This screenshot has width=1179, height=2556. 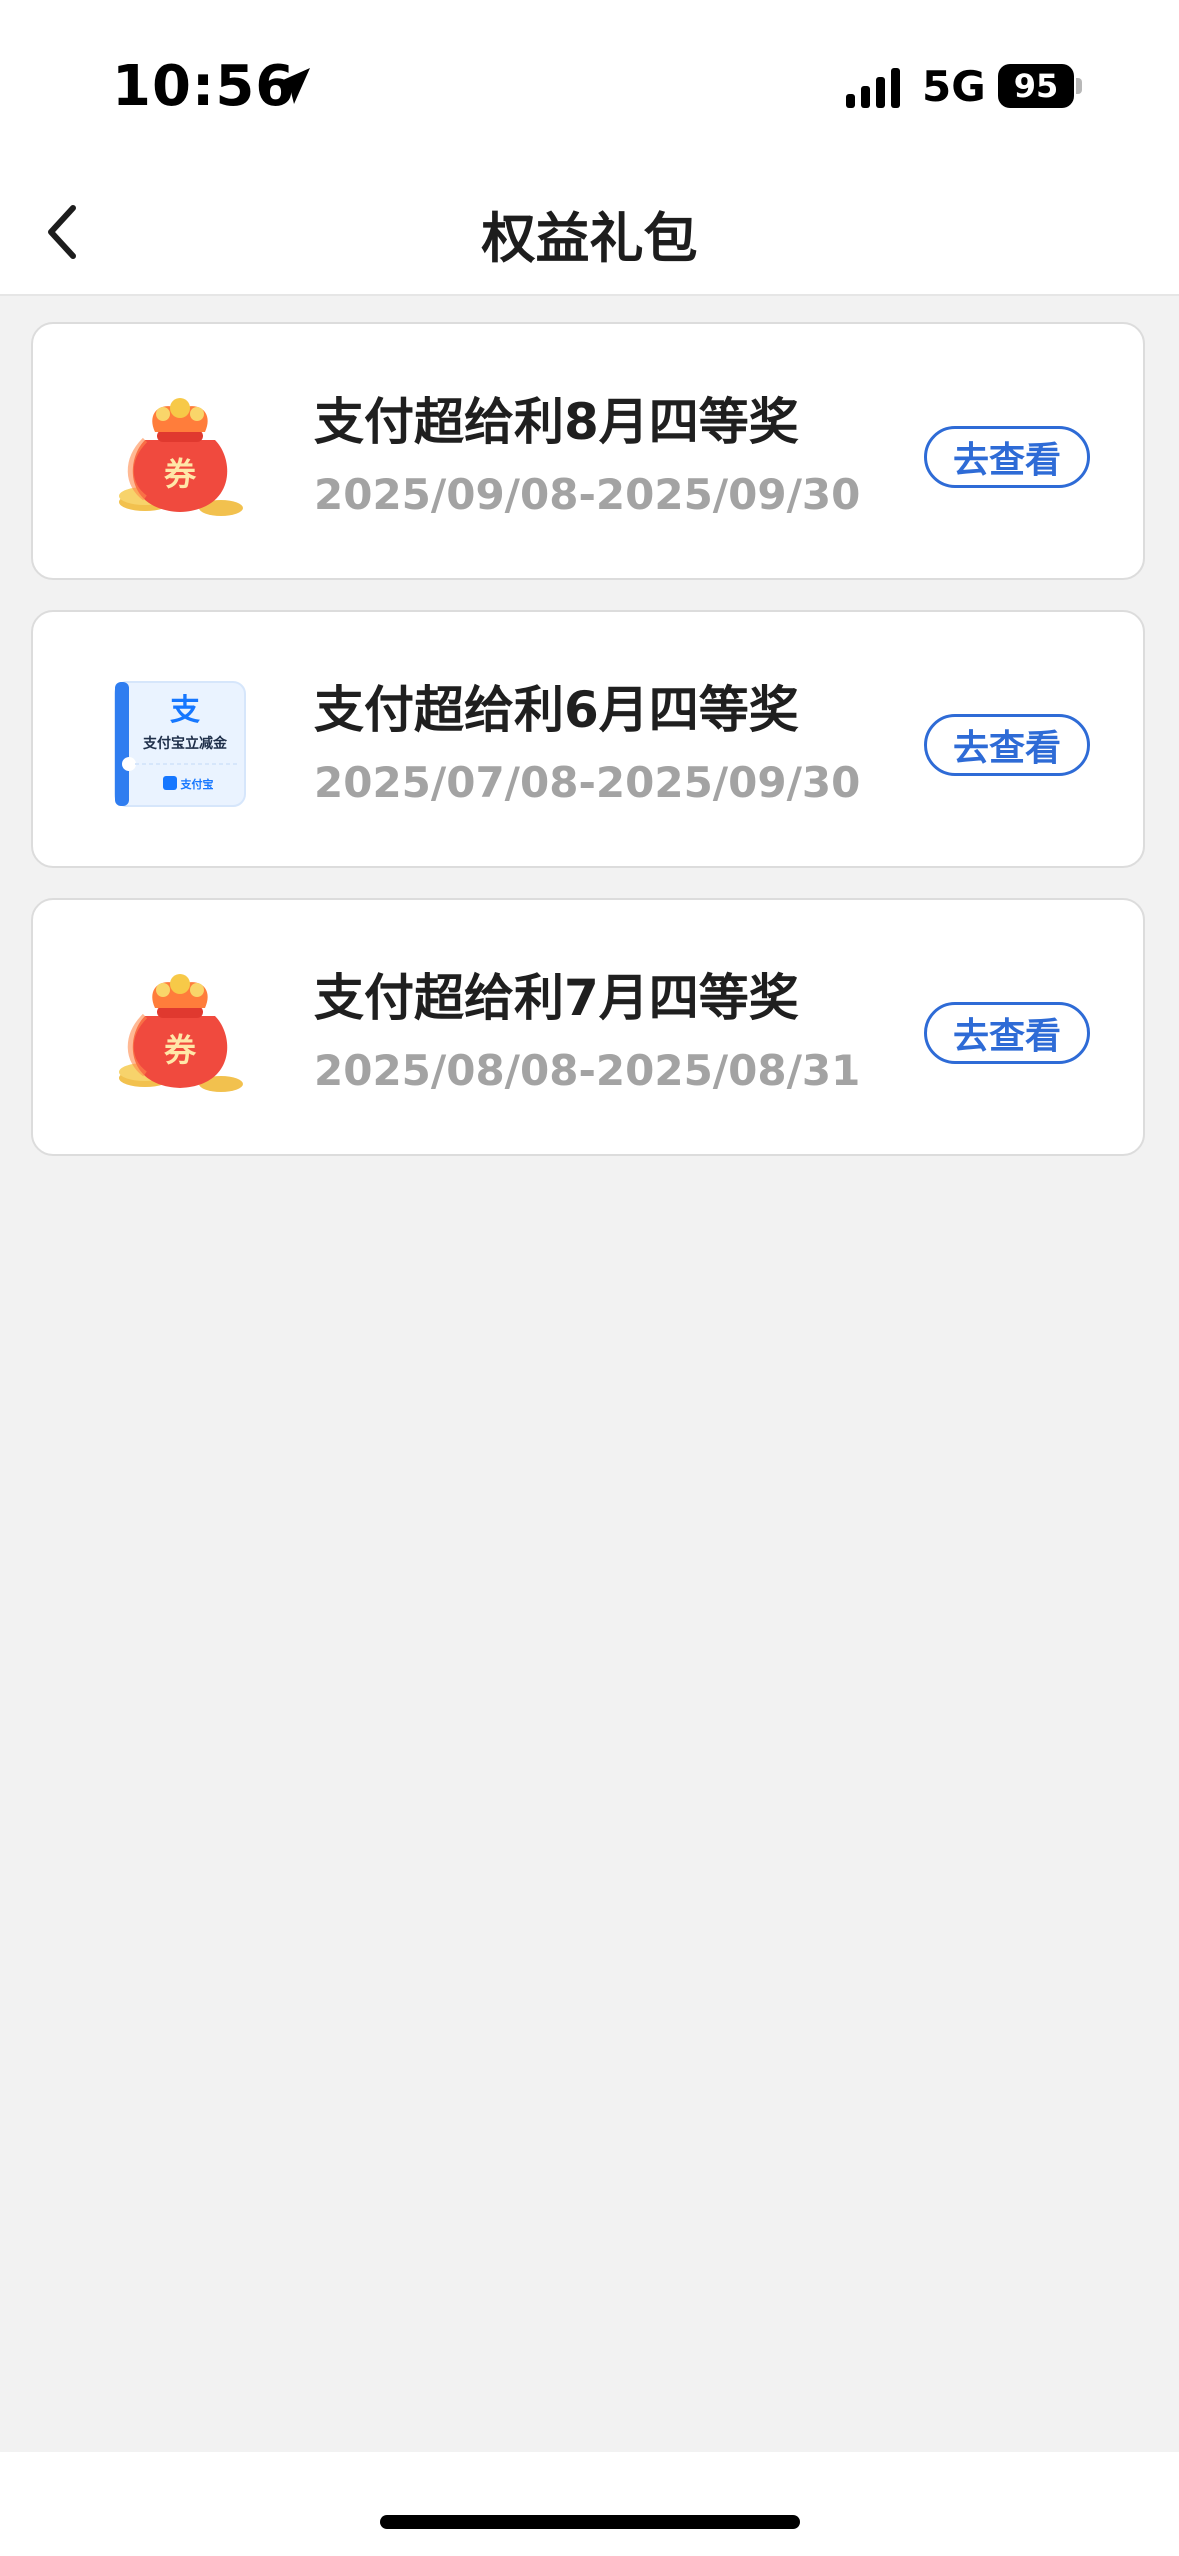 I want to click on reward-title: 支付超给利7月四等奖, so click(x=556, y=998).